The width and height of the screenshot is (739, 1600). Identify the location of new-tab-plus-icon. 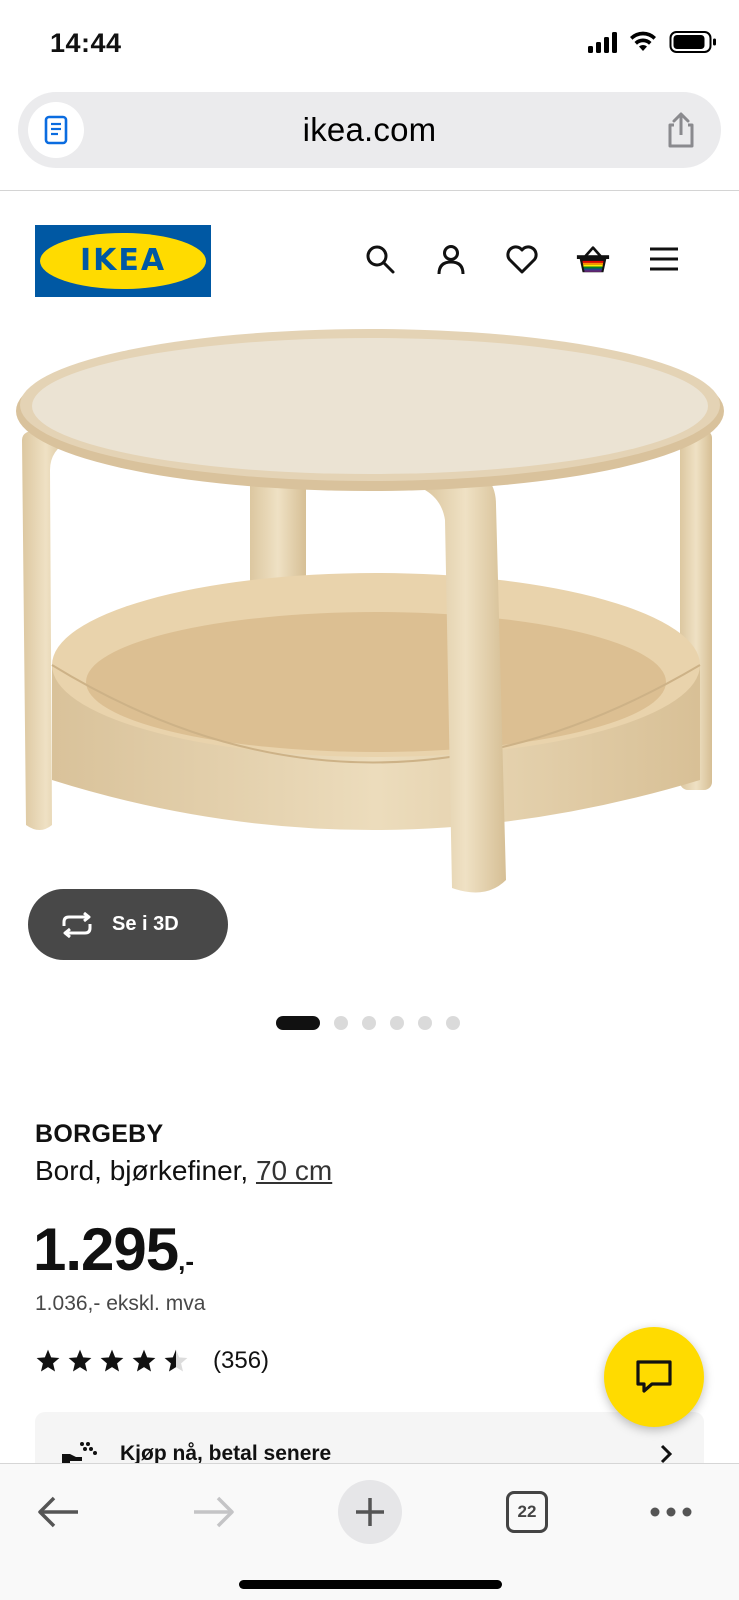
(370, 1512).